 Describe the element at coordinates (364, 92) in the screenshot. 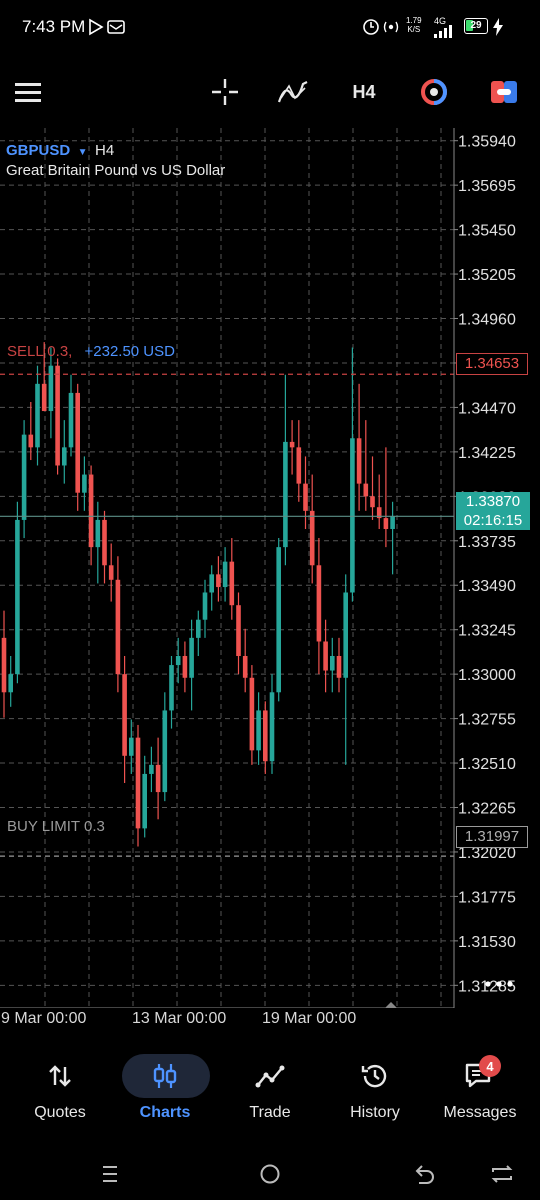

I see `timeframe-button: H4` at that location.